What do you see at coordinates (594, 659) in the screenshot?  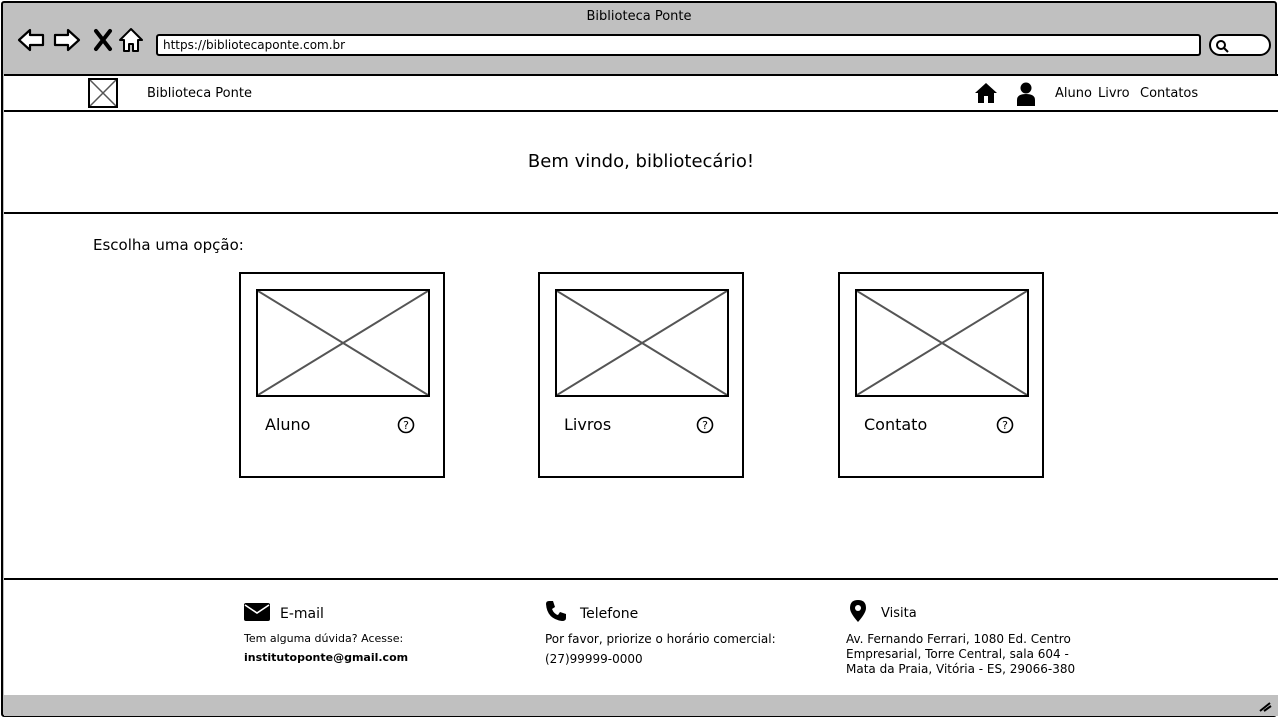 I see `phone-number: (27)99999-0000` at bounding box center [594, 659].